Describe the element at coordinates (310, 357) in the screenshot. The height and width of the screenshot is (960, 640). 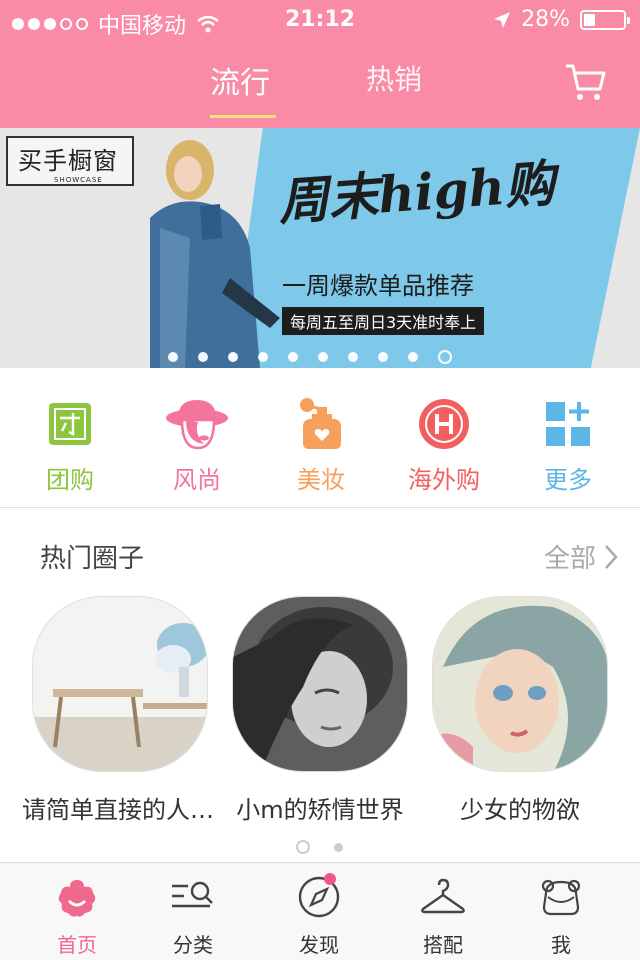
I see `banner-pager` at that location.